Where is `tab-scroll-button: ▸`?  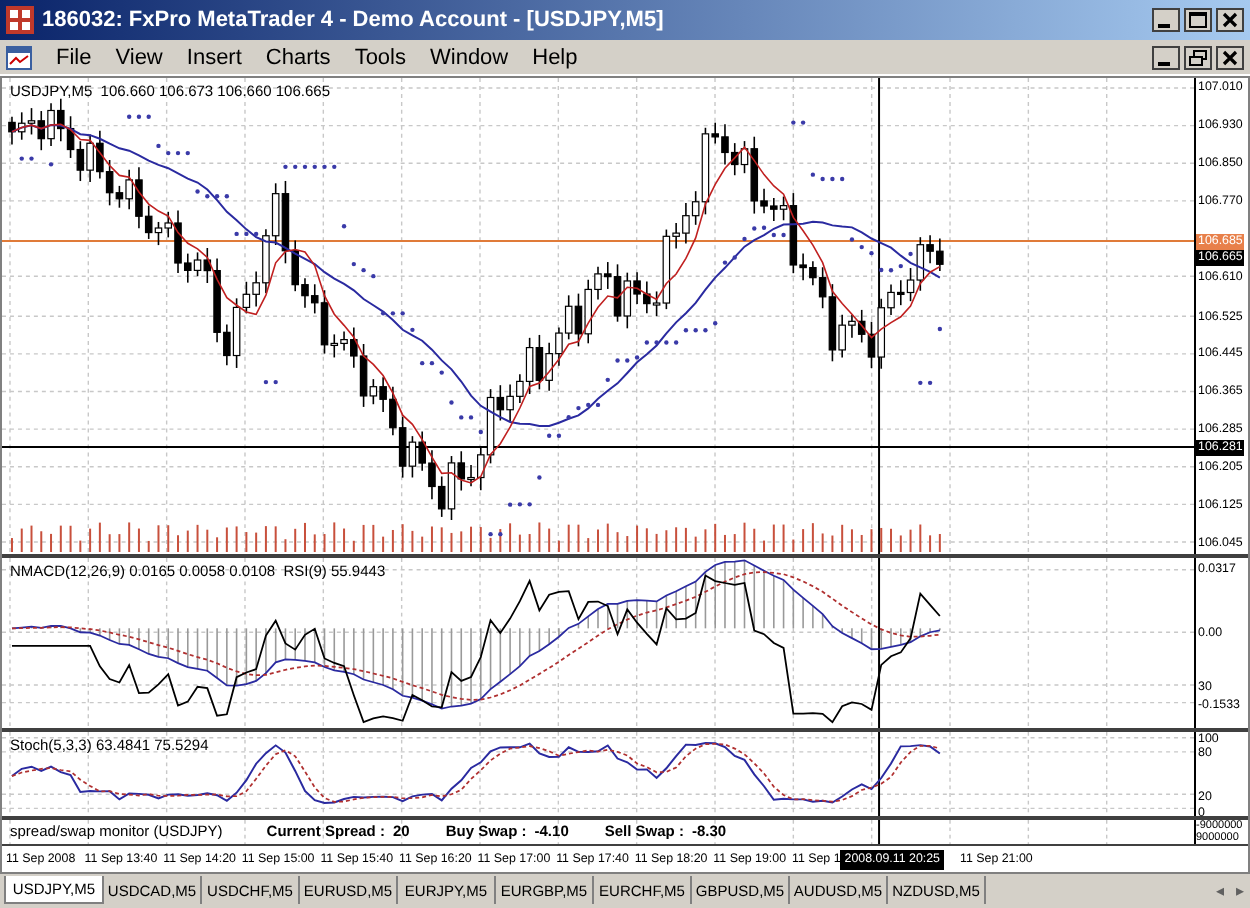 tab-scroll-button: ▸ is located at coordinates (1240, 890).